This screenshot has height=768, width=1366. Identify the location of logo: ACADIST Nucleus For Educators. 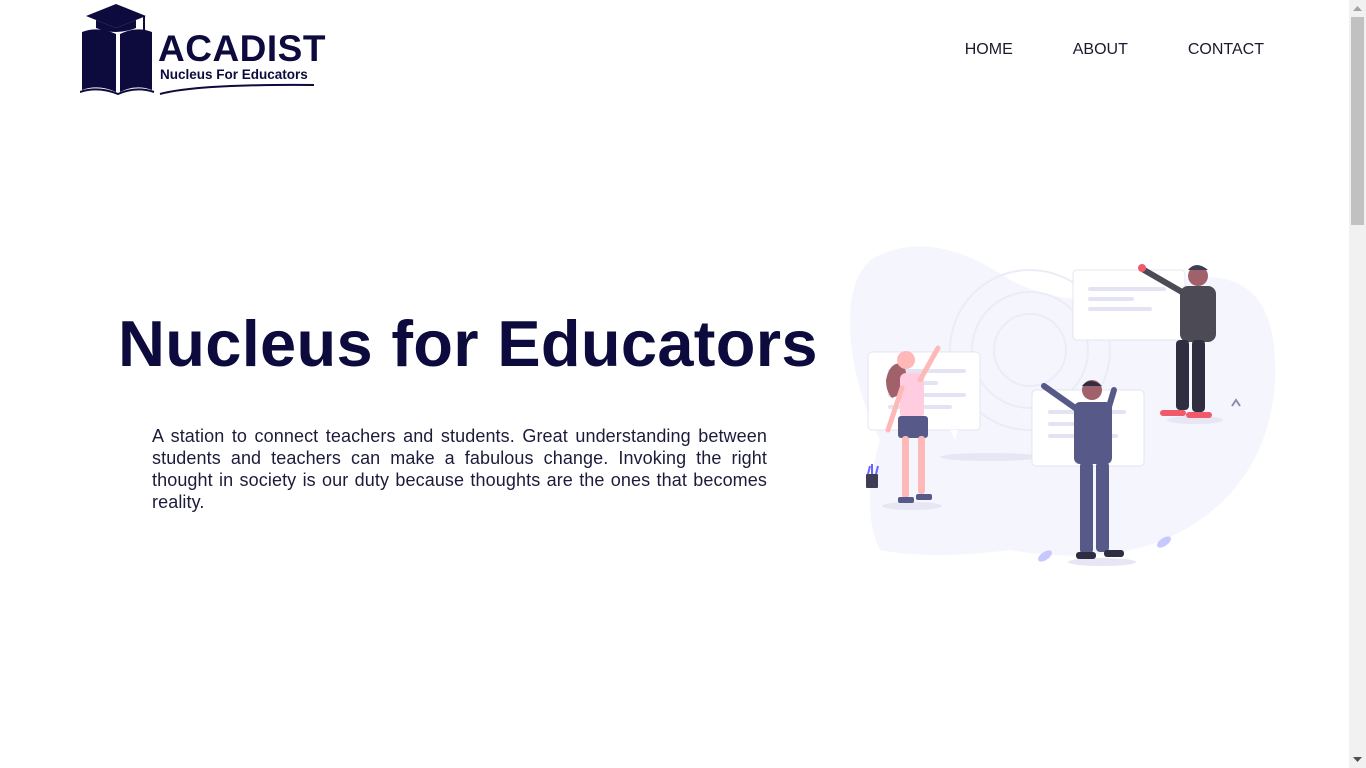
(202, 50).